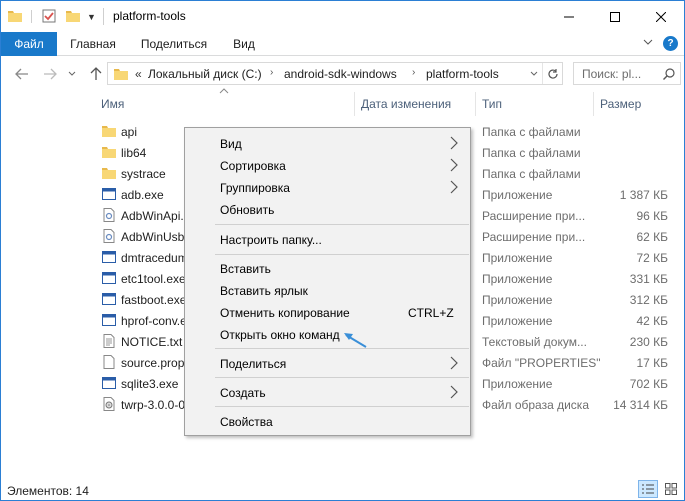  What do you see at coordinates (648, 342) in the screenshot?
I see `file-size: 230 КБ` at bounding box center [648, 342].